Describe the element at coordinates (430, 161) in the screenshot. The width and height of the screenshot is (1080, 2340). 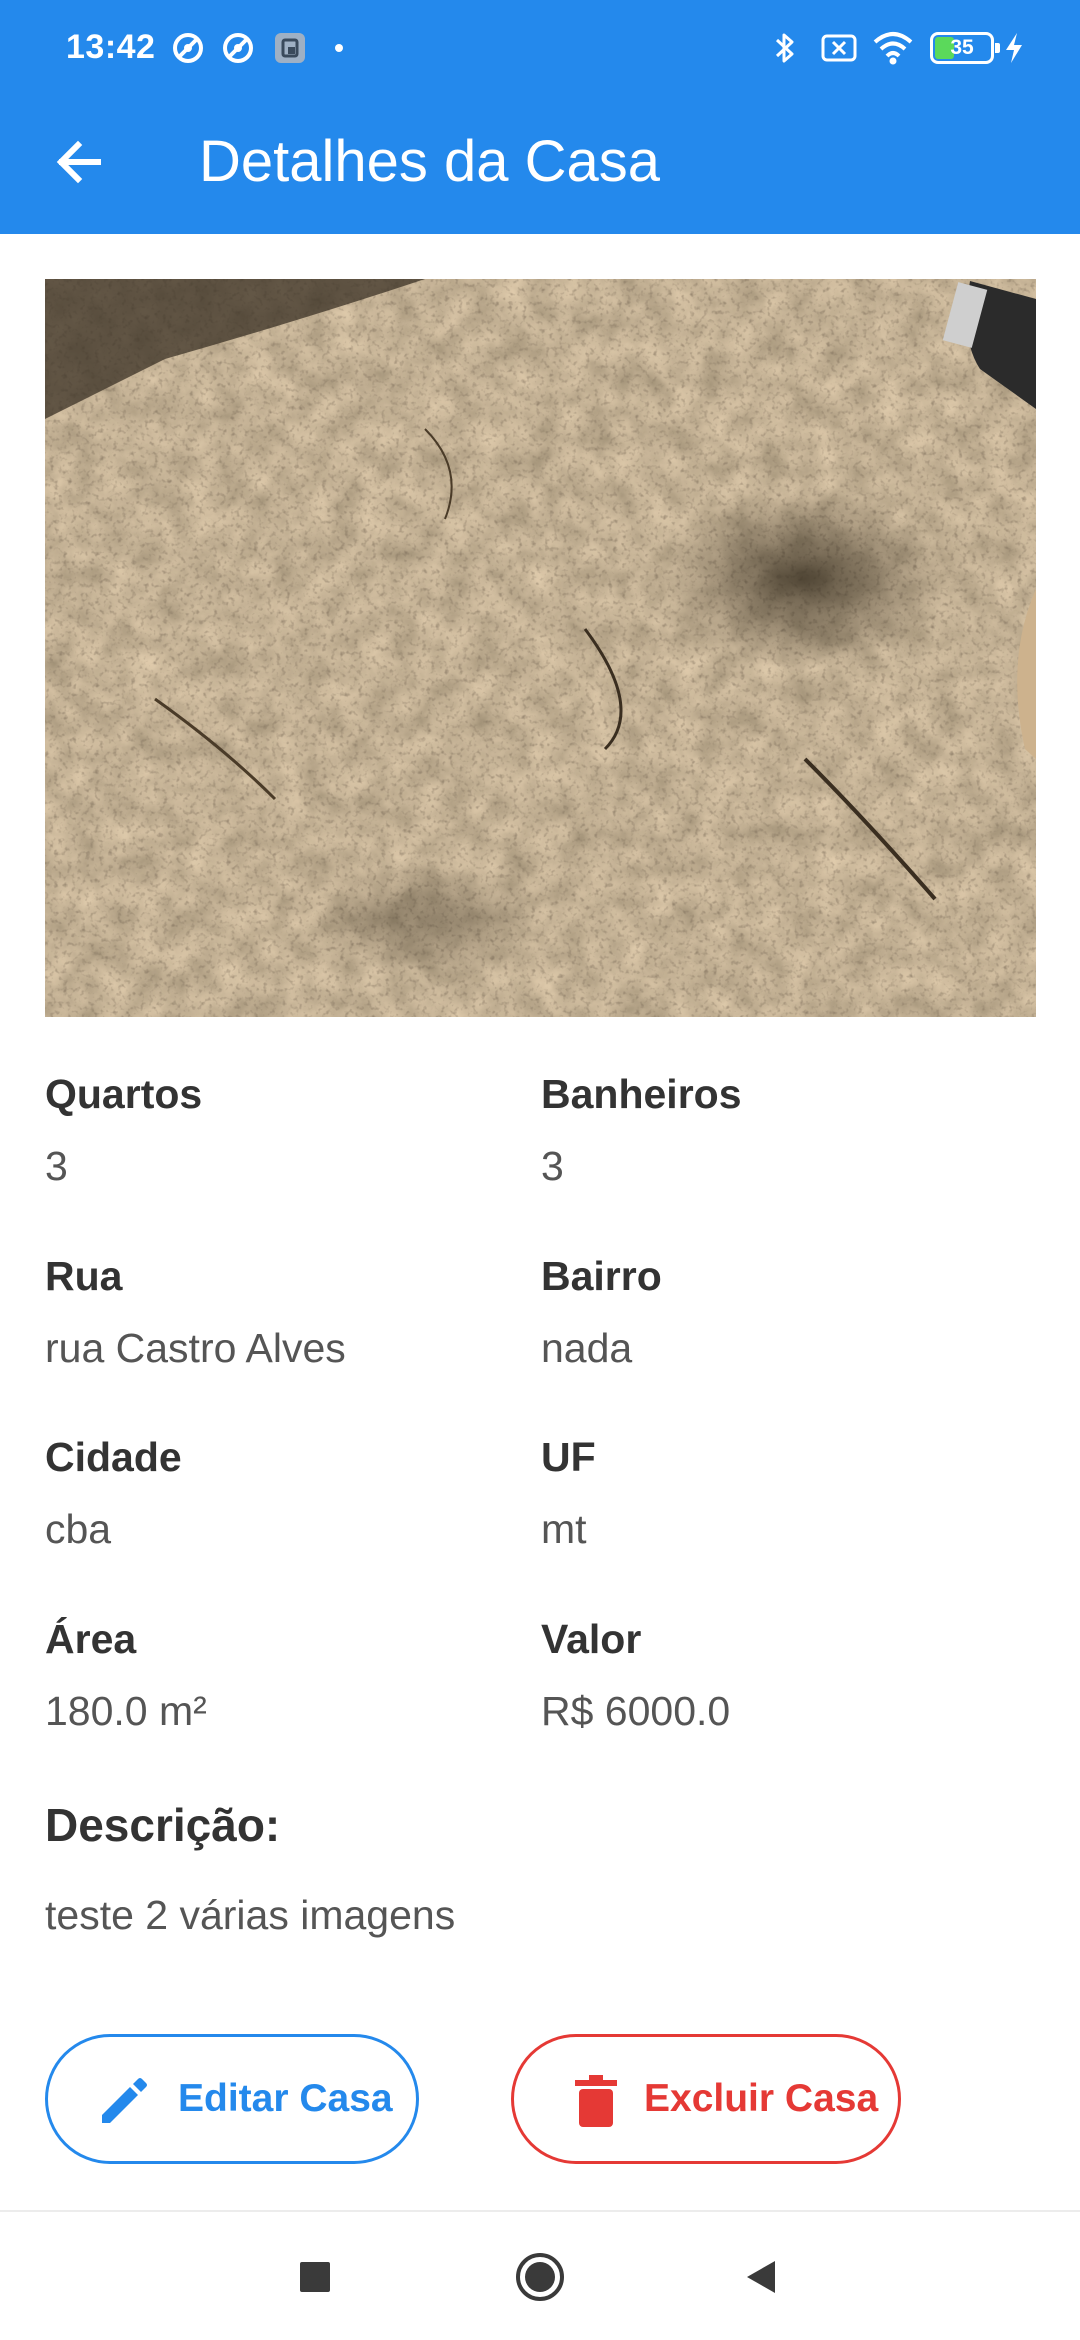
I see `page-title: Detalhes da Casa` at that location.